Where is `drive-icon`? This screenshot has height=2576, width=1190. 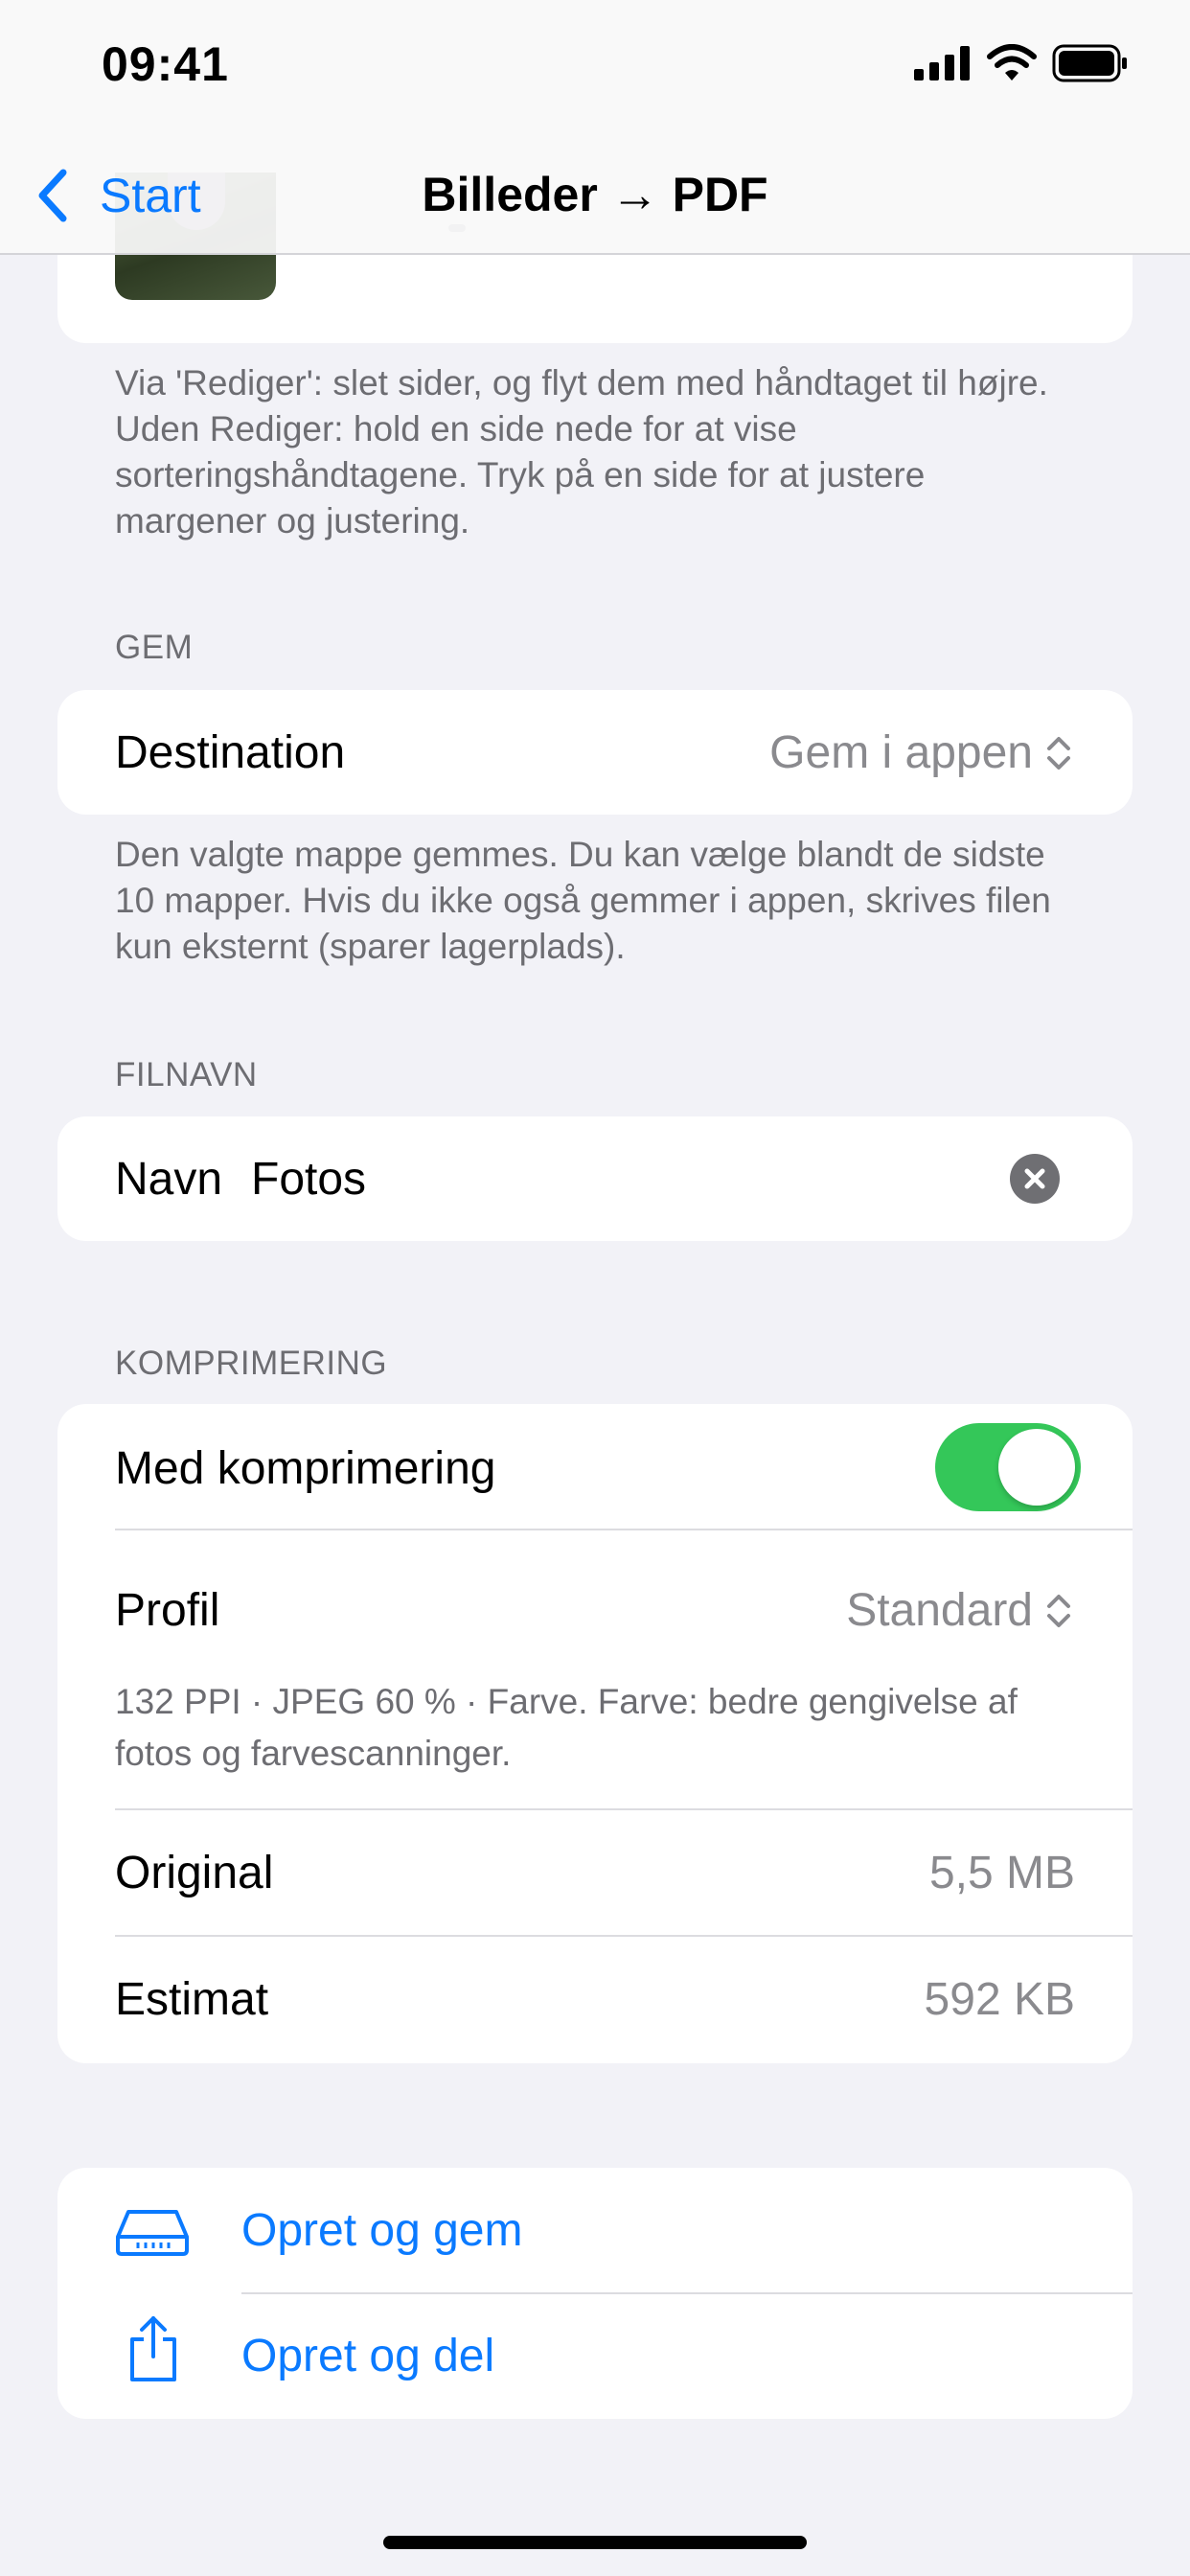 drive-icon is located at coordinates (152, 2233).